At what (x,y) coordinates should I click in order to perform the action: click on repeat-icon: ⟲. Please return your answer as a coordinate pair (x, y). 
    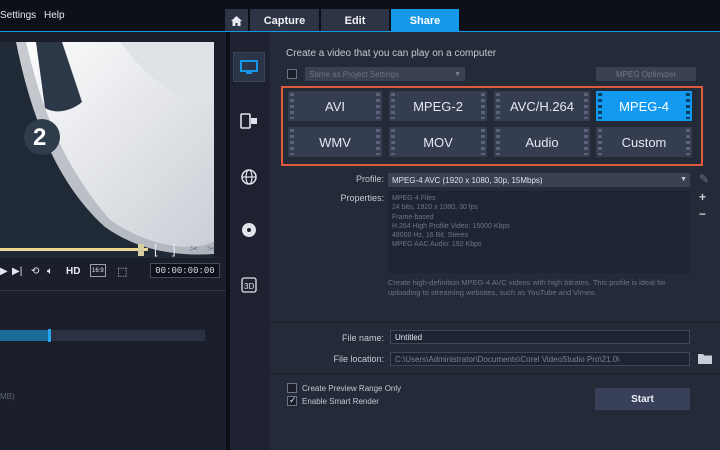
    Looking at the image, I should click on (35, 271).